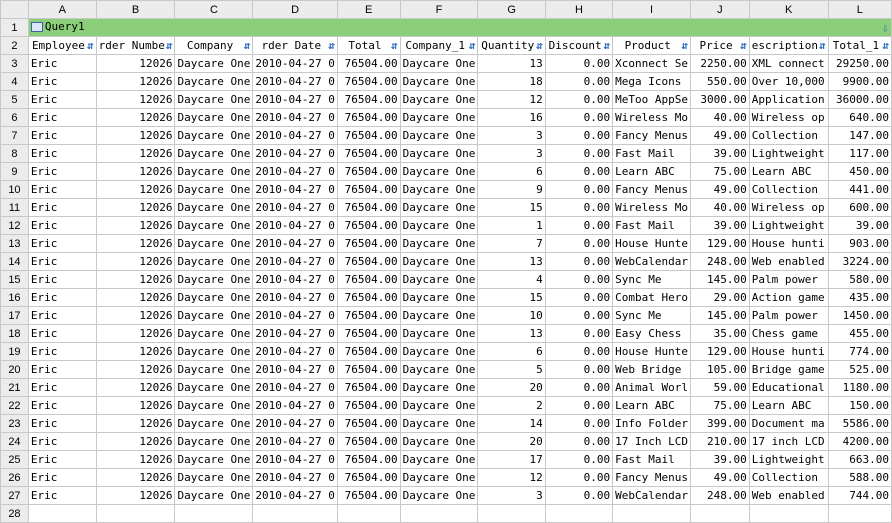 Image resolution: width=892 pixels, height=523 pixels. Describe the element at coordinates (788, 189) in the screenshot. I see `cell-description: Collection` at that location.